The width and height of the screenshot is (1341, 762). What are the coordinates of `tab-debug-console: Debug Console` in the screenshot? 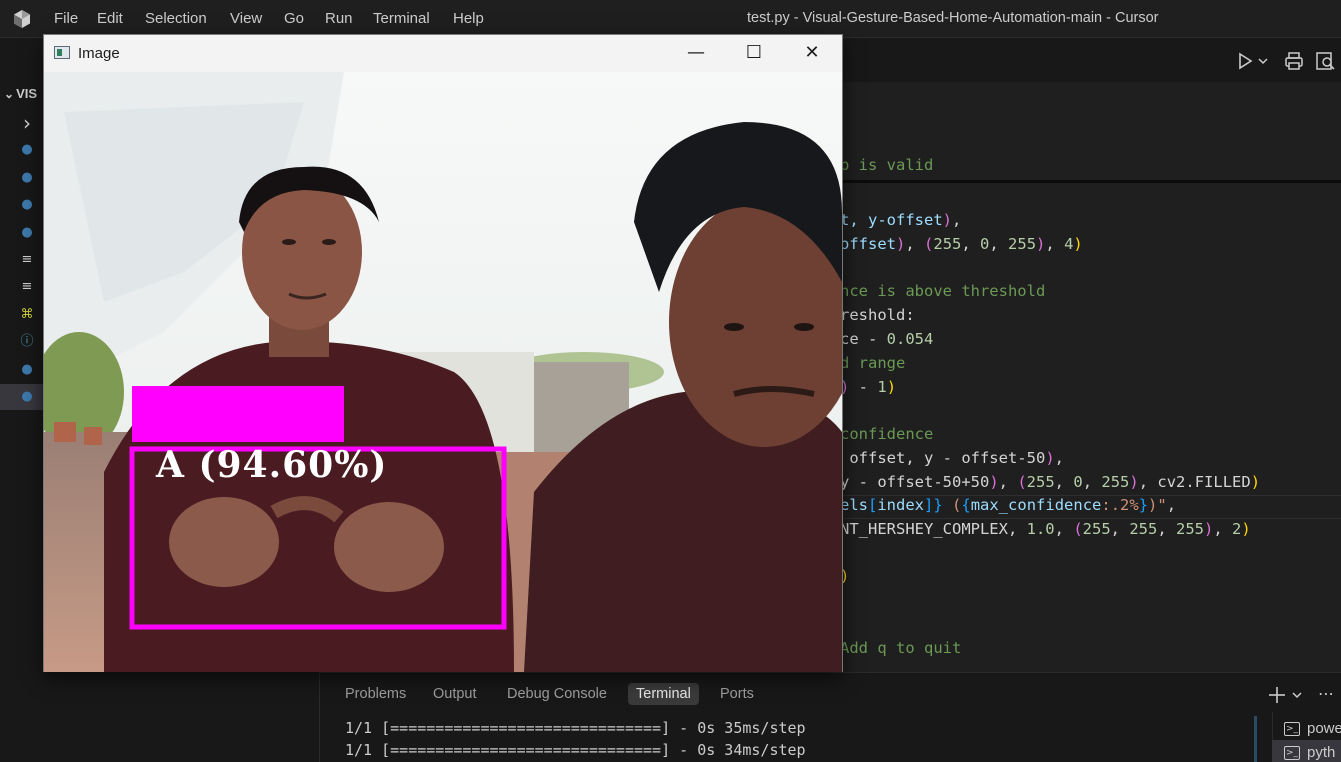 It's located at (557, 694).